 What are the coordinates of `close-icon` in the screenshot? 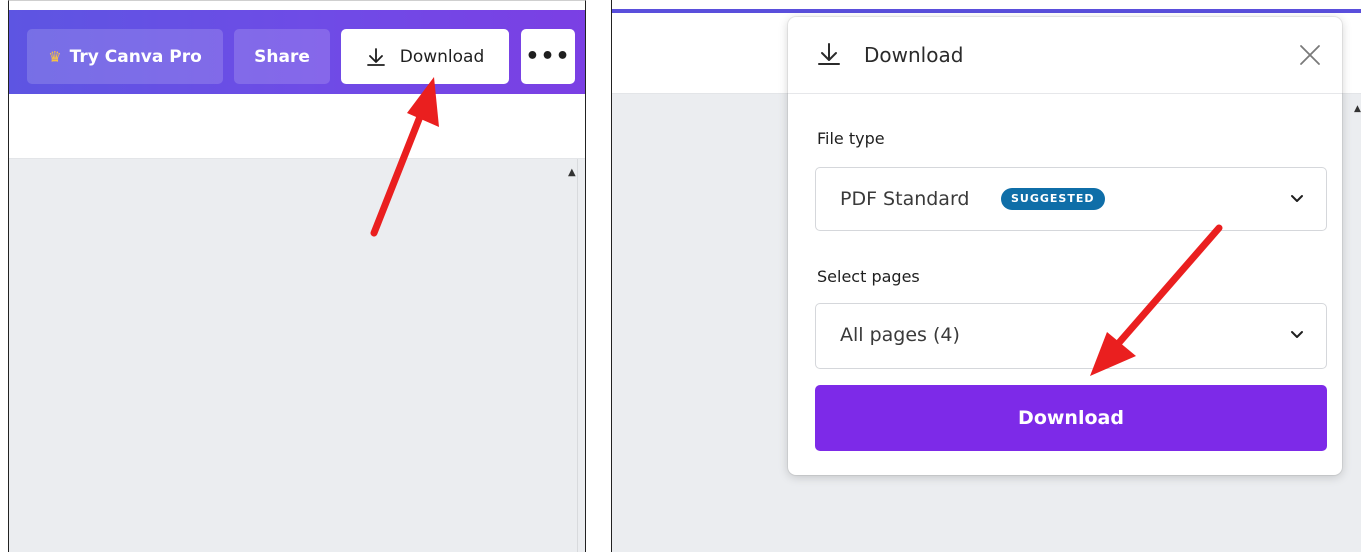 It's located at (1310, 55).